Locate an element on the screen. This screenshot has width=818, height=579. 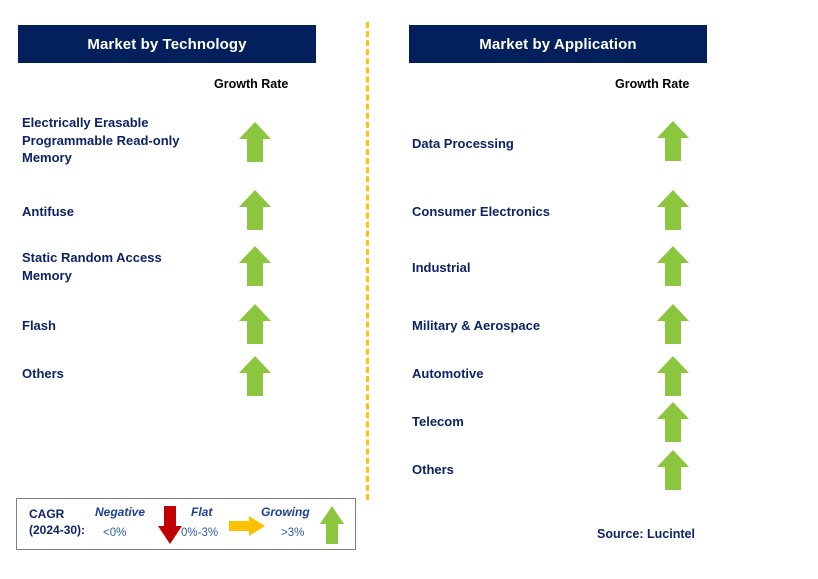
legend-negative-value: <0% is located at coordinates (115, 533).